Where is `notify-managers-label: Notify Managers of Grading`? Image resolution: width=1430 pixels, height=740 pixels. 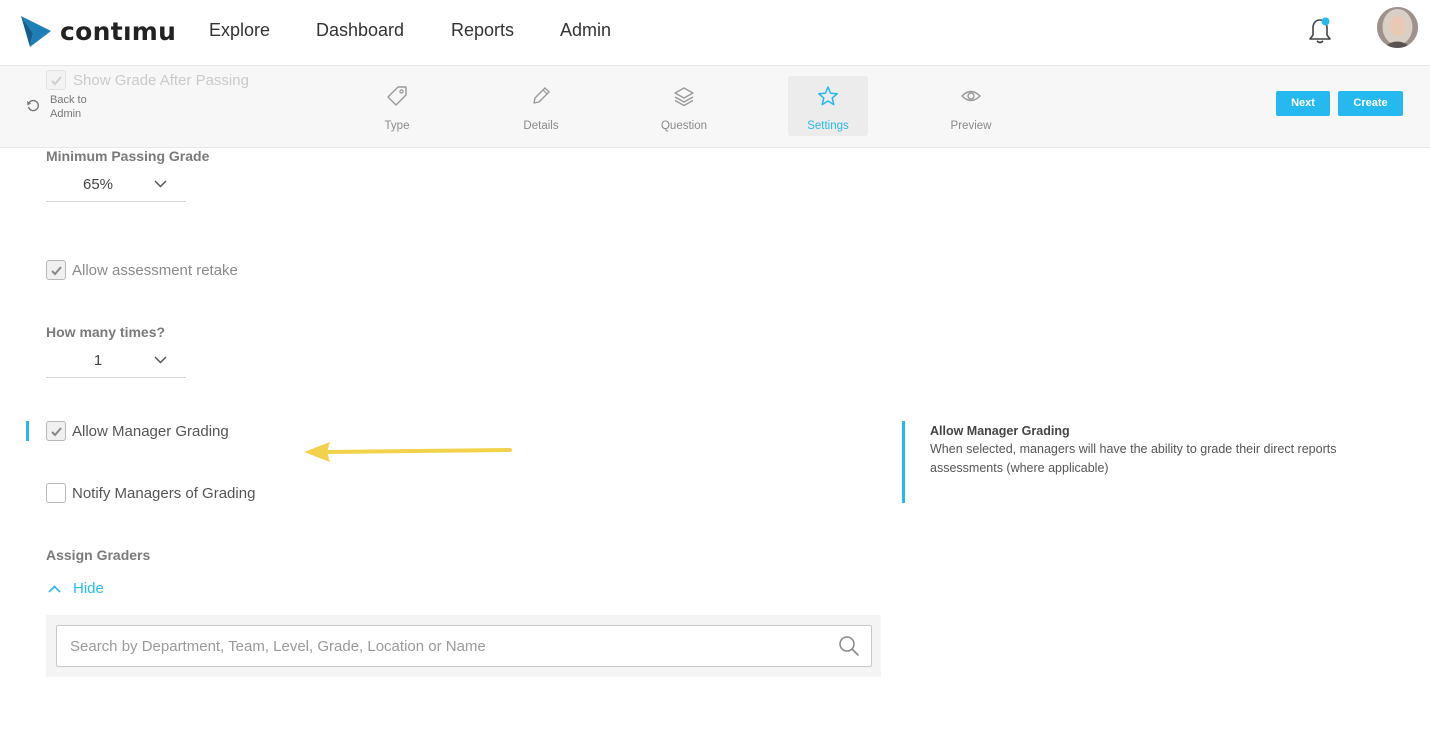
notify-managers-label: Notify Managers of Grading is located at coordinates (164, 493).